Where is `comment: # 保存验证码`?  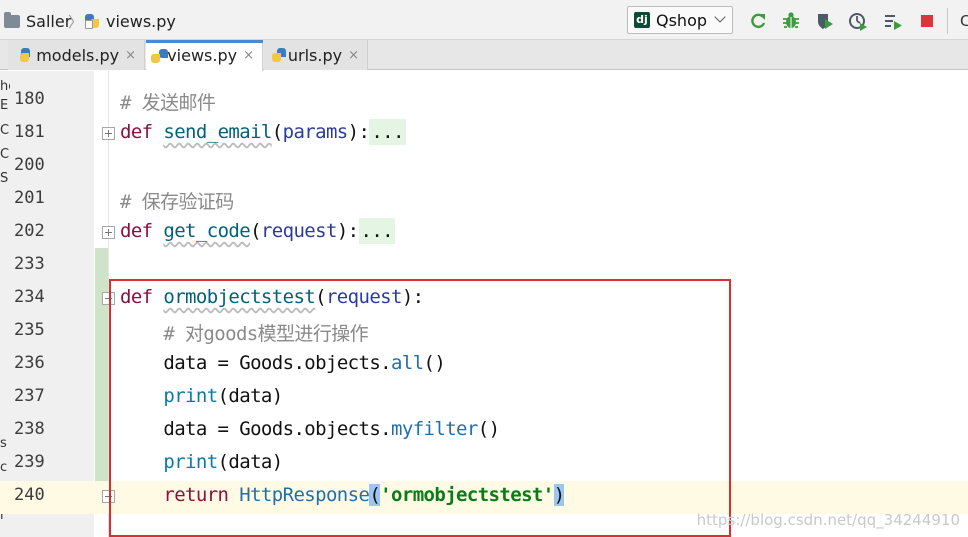
comment: # 保存验证码 is located at coordinates (177, 202).